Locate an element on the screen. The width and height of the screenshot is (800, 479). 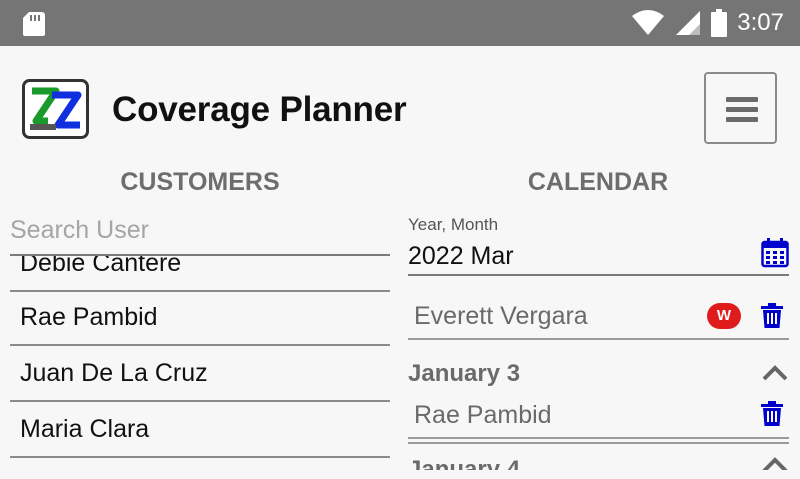
calendar-heading: CALENDAR is located at coordinates (598, 182).